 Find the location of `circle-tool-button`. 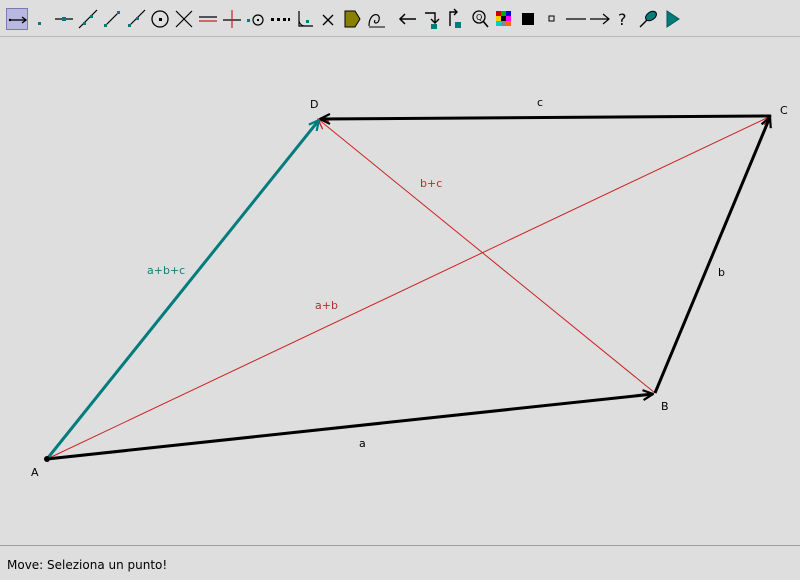

circle-tool-button is located at coordinates (160, 19).